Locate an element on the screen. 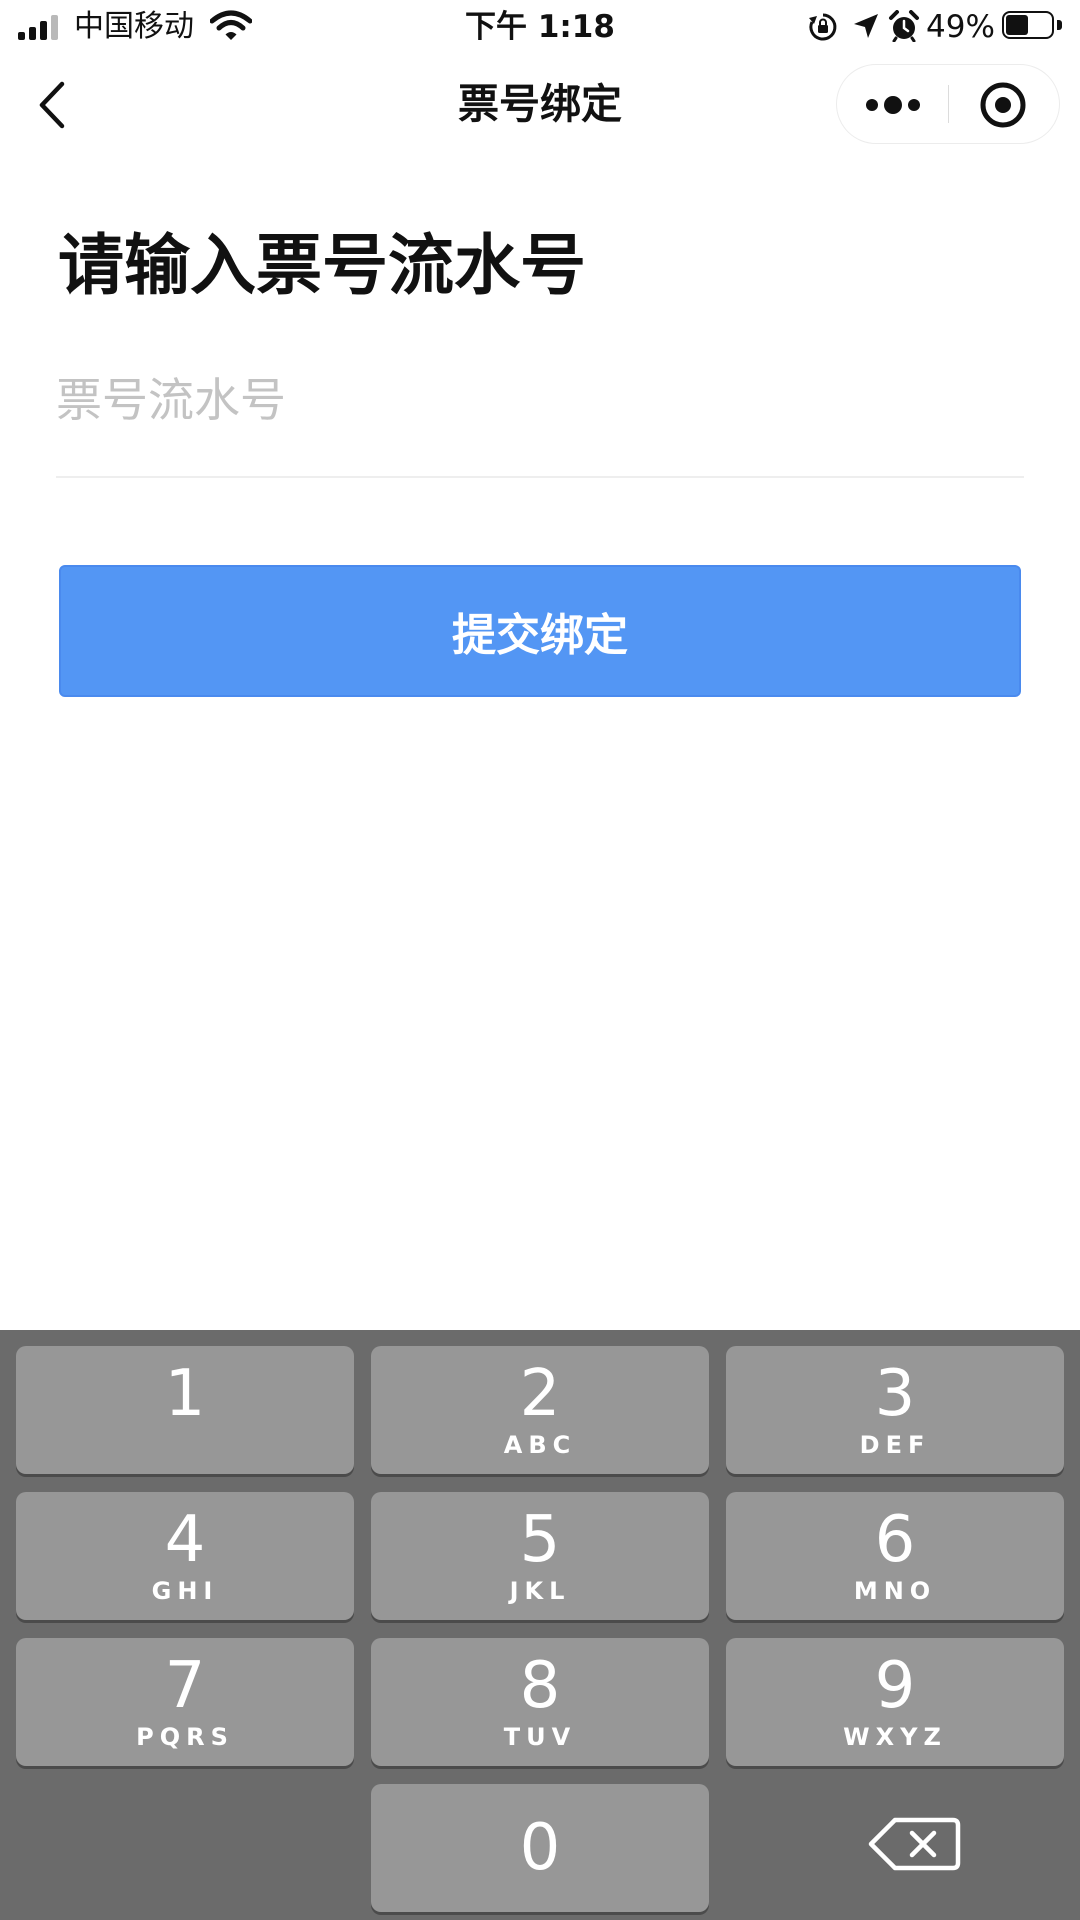  battery-icon is located at coordinates (1033, 26).